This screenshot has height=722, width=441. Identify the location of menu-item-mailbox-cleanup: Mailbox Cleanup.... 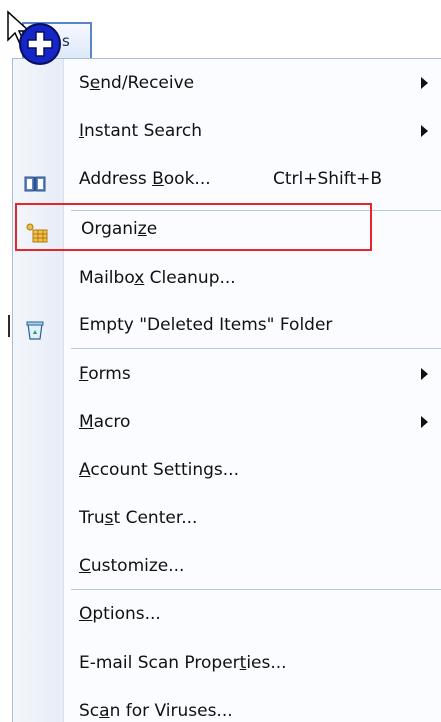
(227, 278).